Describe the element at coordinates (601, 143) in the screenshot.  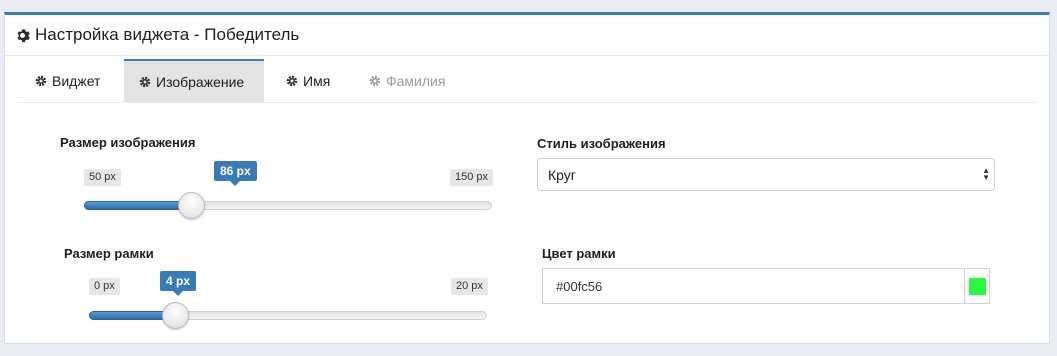
I see `image-style-label: Стиль изображения` at that location.